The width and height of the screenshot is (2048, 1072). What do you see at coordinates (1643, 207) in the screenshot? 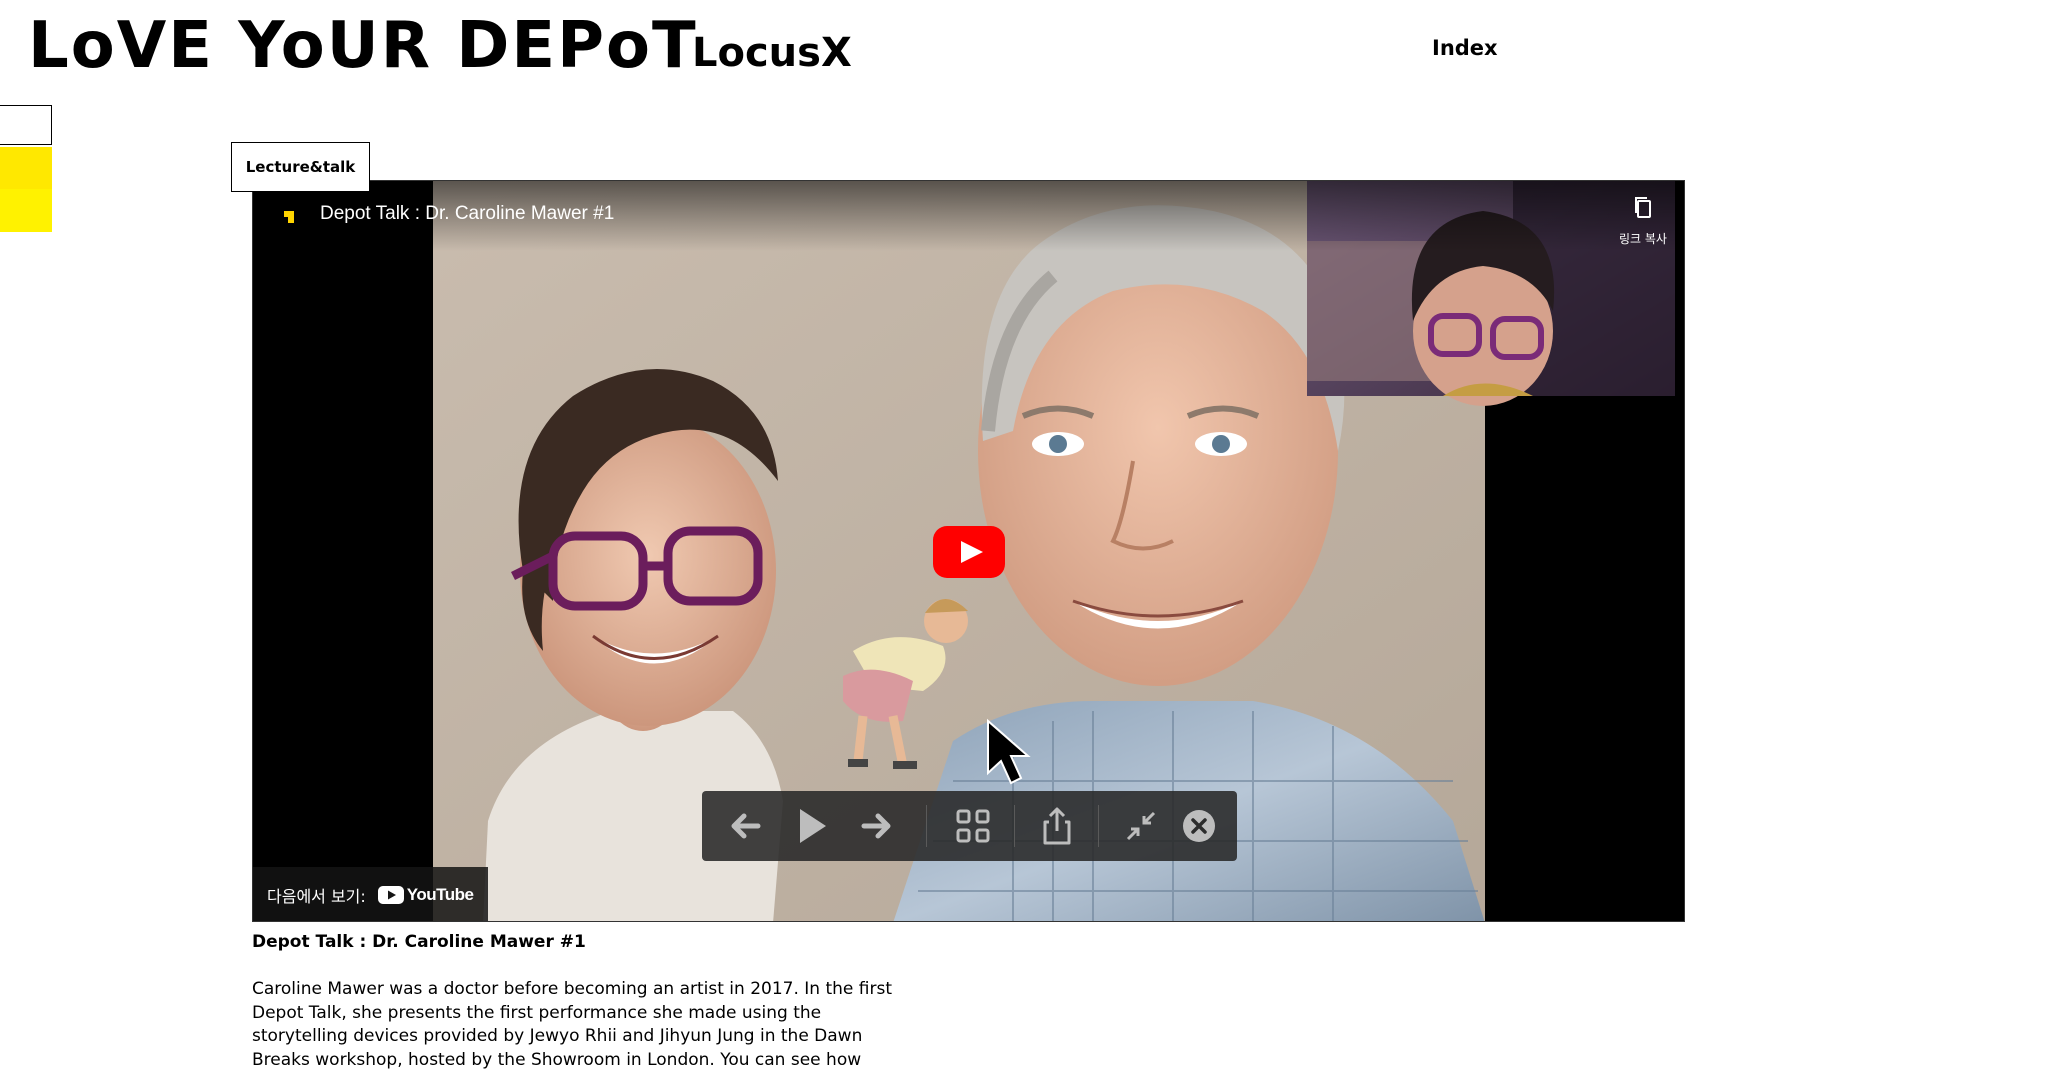
I see `copy-icon` at bounding box center [1643, 207].